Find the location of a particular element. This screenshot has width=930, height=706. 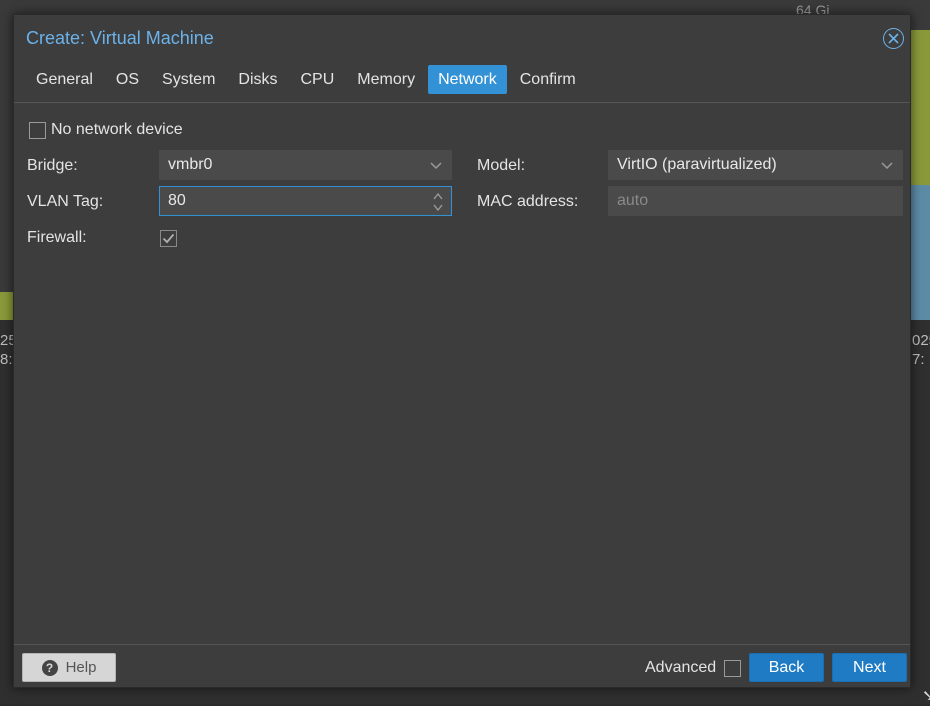

tab-confirm: Confirm is located at coordinates (548, 79).